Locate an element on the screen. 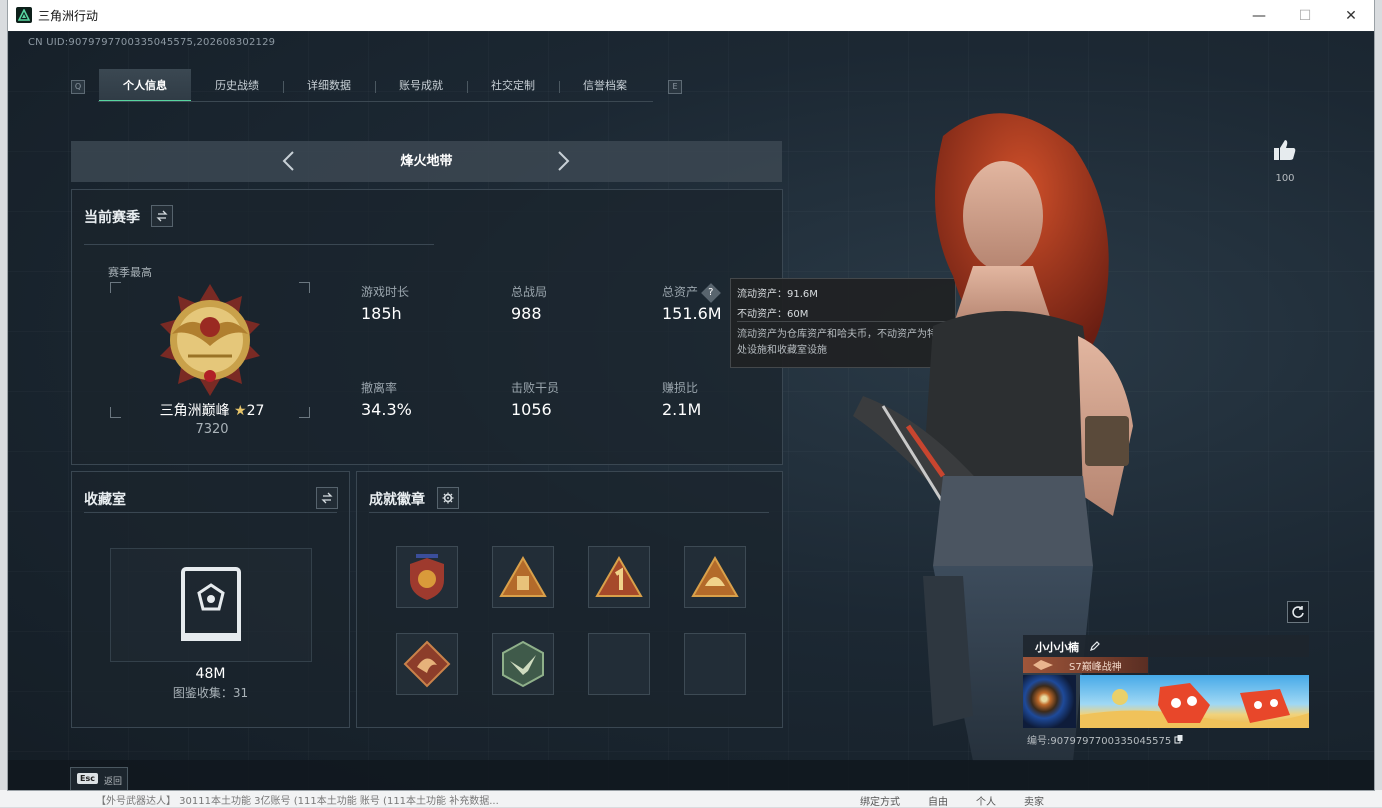  season-title: 当前赛季 is located at coordinates (112, 218).